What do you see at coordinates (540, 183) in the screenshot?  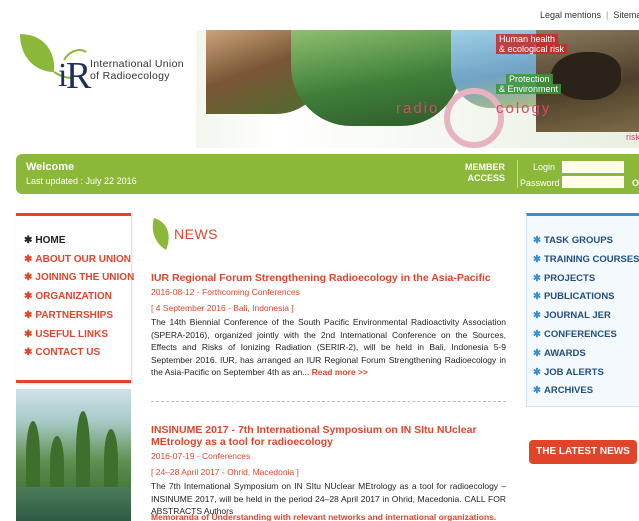 I see `password-label: Password` at bounding box center [540, 183].